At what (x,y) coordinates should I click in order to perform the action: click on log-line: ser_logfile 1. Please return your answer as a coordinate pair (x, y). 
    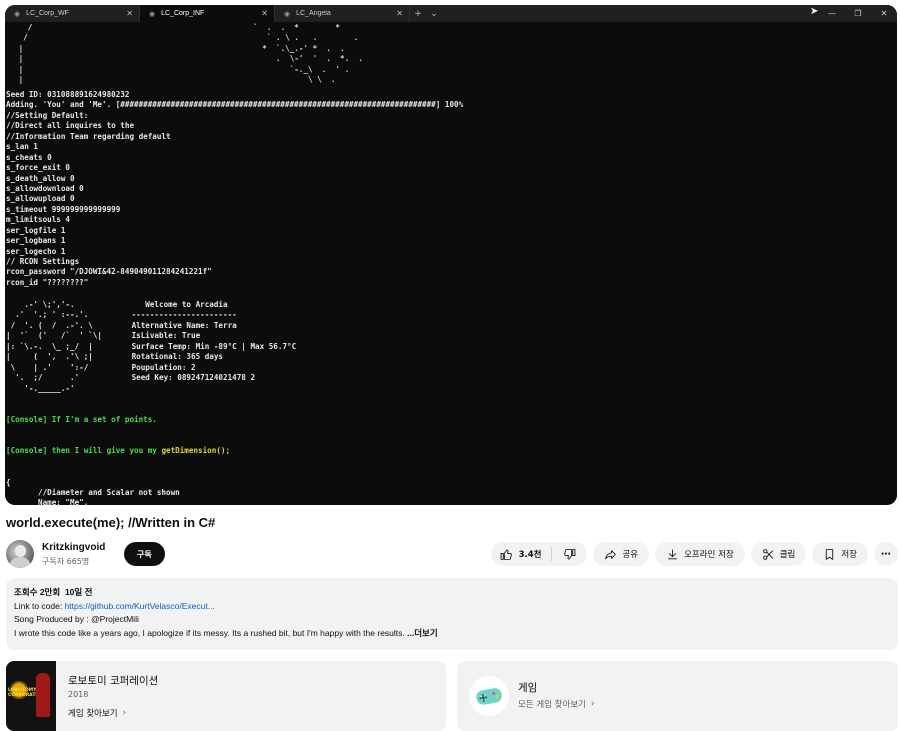
    Looking at the image, I should click on (36, 230).